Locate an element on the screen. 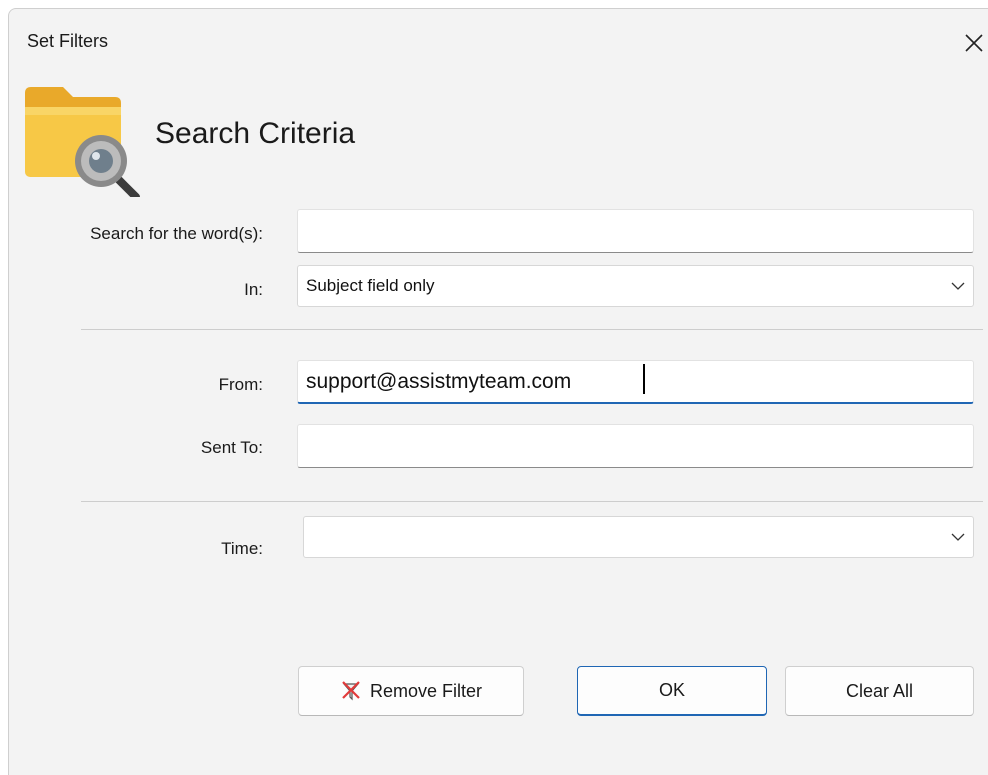 Image resolution: width=988 pixels, height=775 pixels. in-select-value: Subject field only is located at coordinates (370, 285).